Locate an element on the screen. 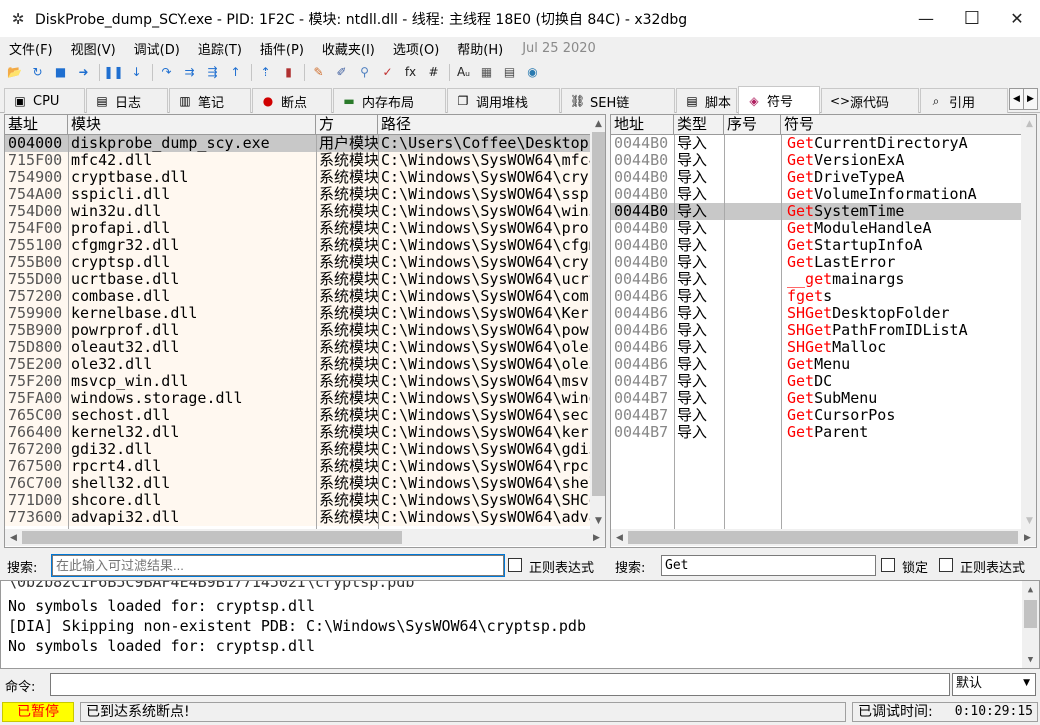 This screenshot has height=725, width=1040. table-row: 0044B0 导入 GetVersionExA is located at coordinates (816, 160).